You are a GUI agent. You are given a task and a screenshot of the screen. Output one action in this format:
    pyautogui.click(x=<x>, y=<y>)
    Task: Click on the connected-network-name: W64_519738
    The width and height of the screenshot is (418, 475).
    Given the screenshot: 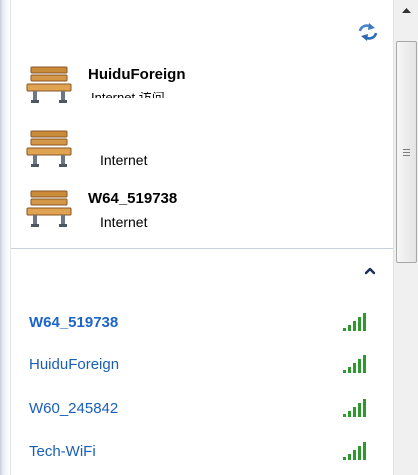 What is the action you would take?
    pyautogui.click(x=133, y=198)
    